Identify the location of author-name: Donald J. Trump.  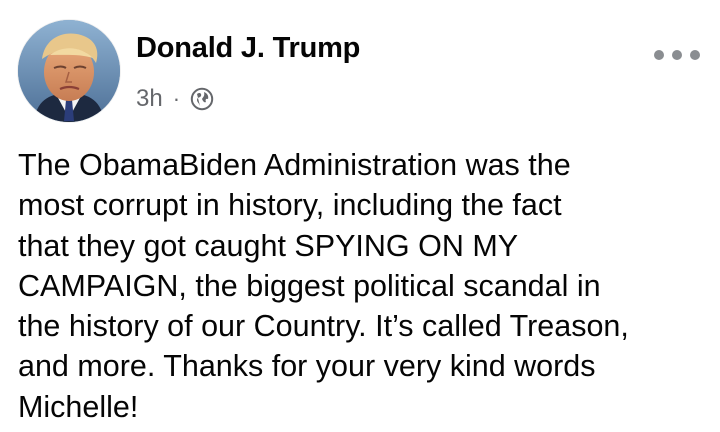
(248, 48).